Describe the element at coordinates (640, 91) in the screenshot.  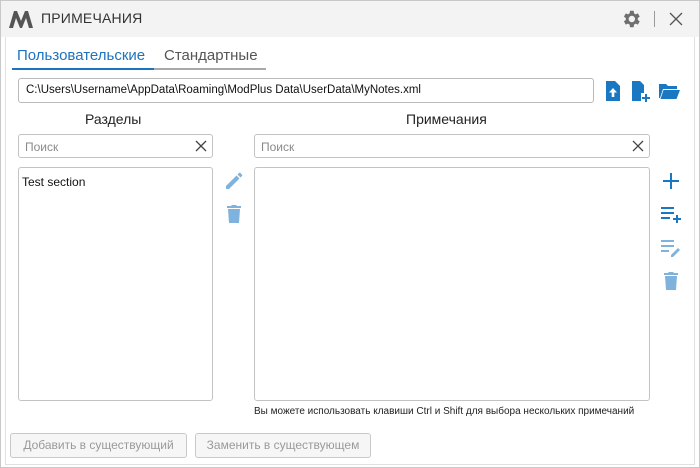
I see `new-file-icon` at that location.